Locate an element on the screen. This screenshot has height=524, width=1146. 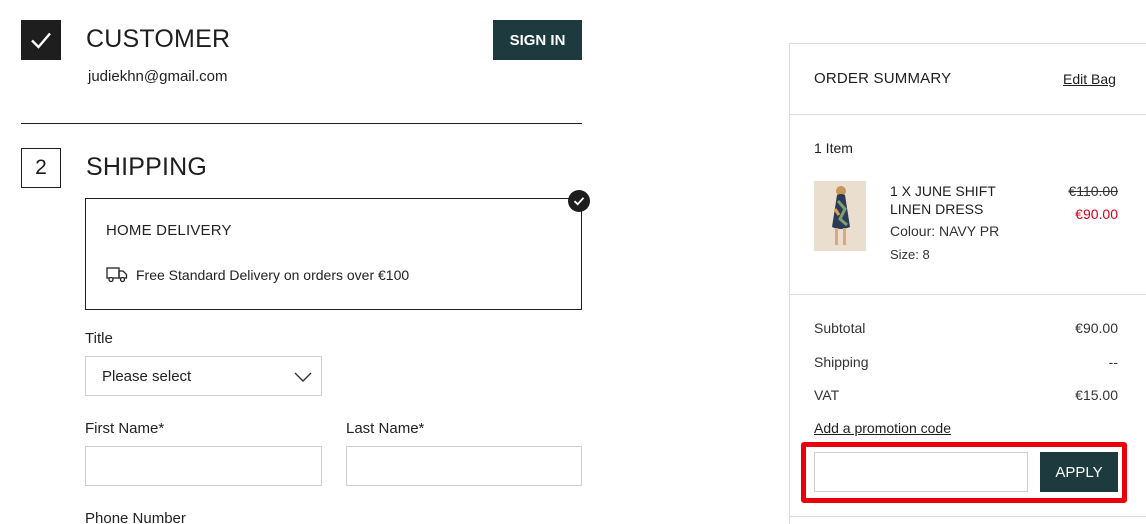
checkmark-icon is located at coordinates (41, 40).